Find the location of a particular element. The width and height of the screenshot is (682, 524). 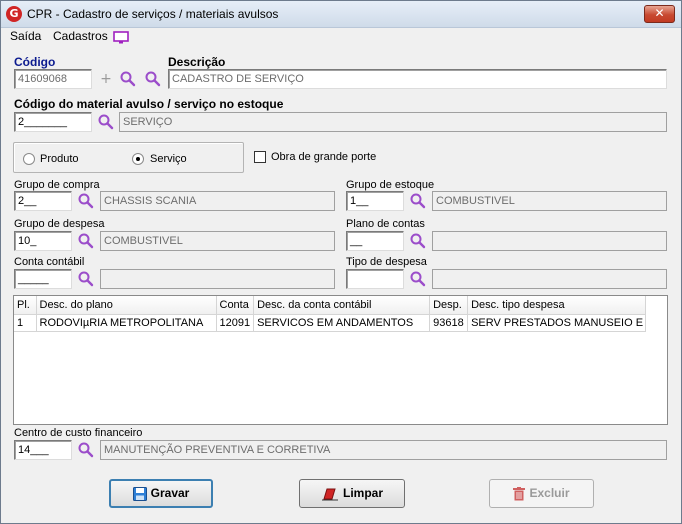

grupo-estoque-code: 1__ is located at coordinates (375, 201).